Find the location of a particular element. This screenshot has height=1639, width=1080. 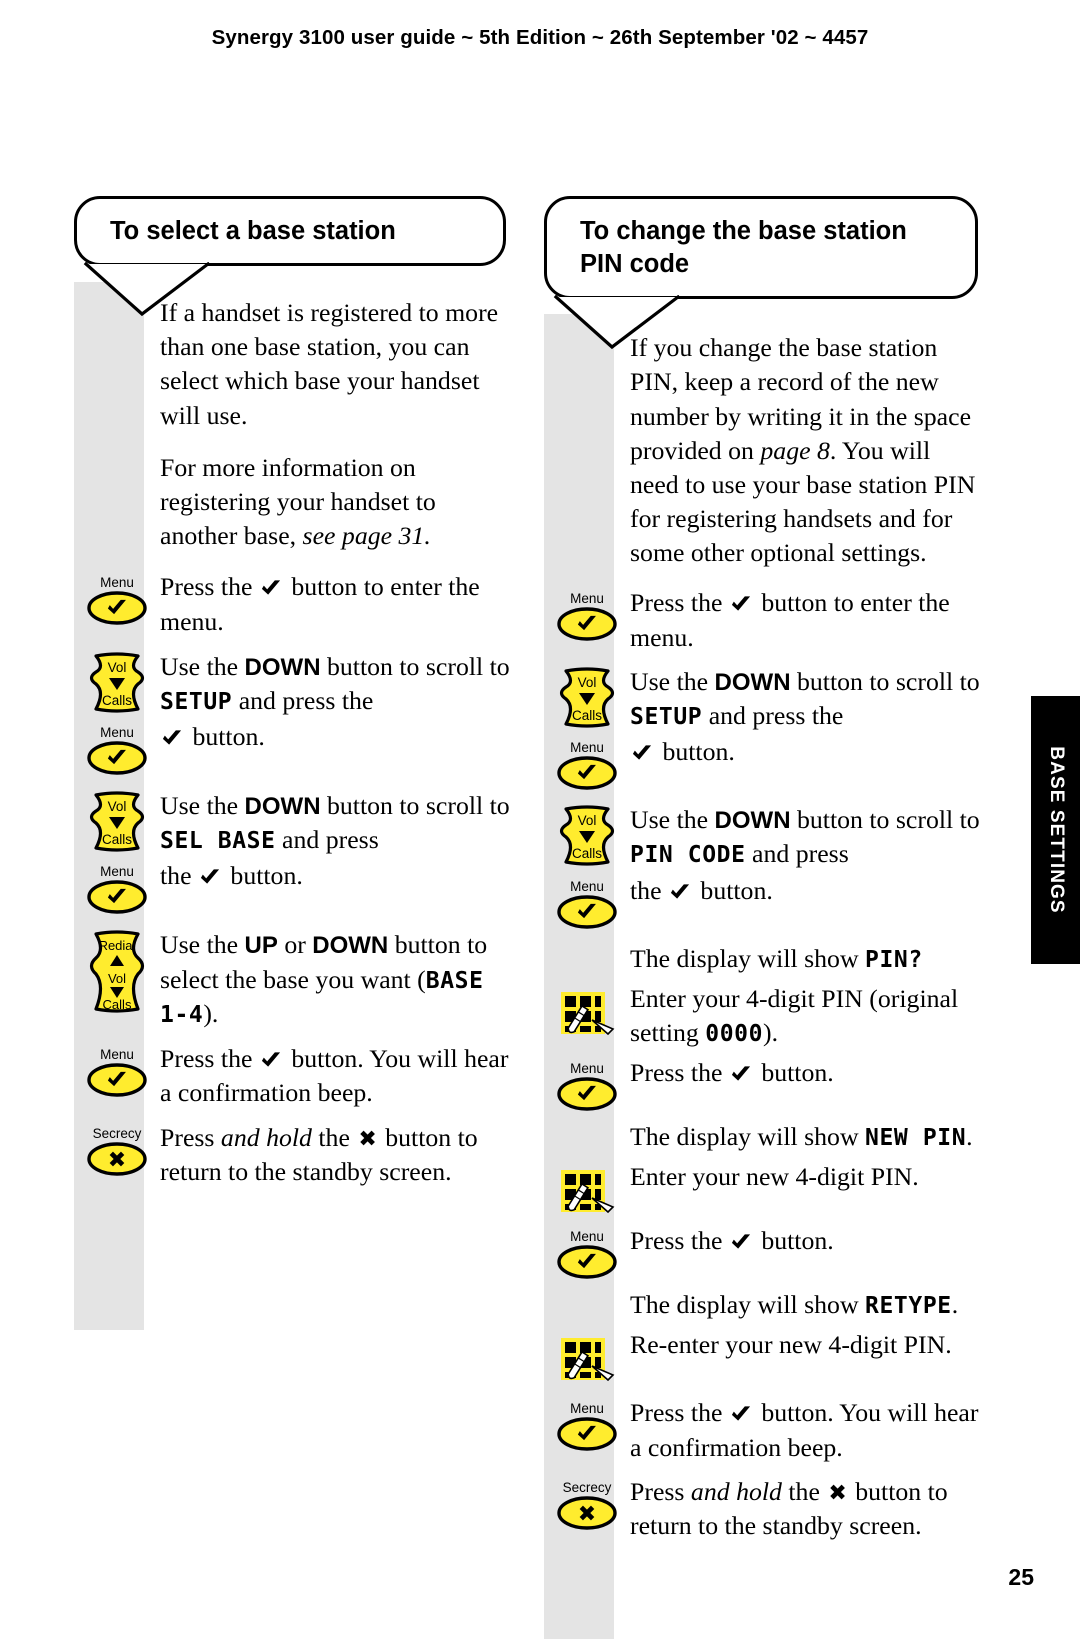

step-instruction-text: The display will show NEW PIN. is located at coordinates (801, 1137).